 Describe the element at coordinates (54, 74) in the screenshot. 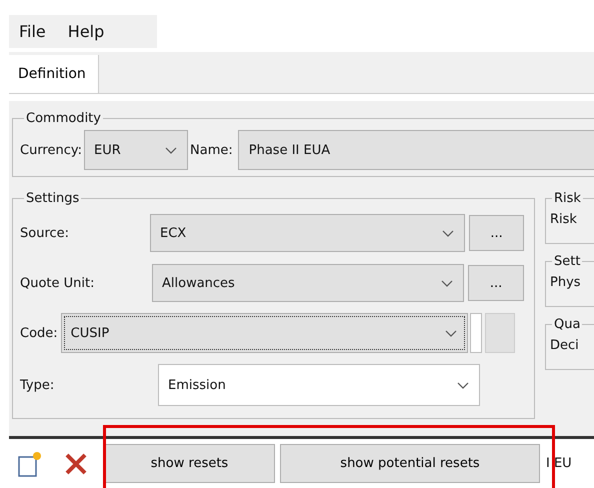

I see `tab: Definition` at that location.